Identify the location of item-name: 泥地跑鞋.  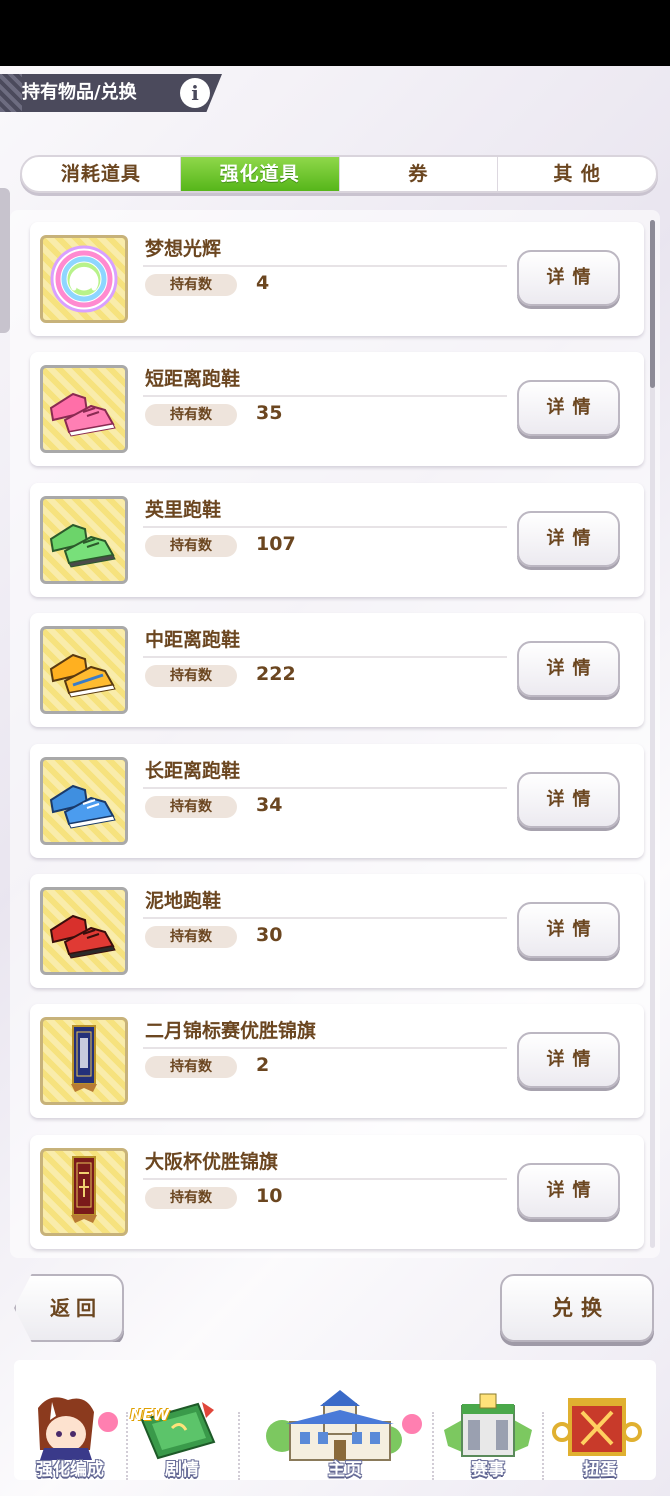
(183, 901).